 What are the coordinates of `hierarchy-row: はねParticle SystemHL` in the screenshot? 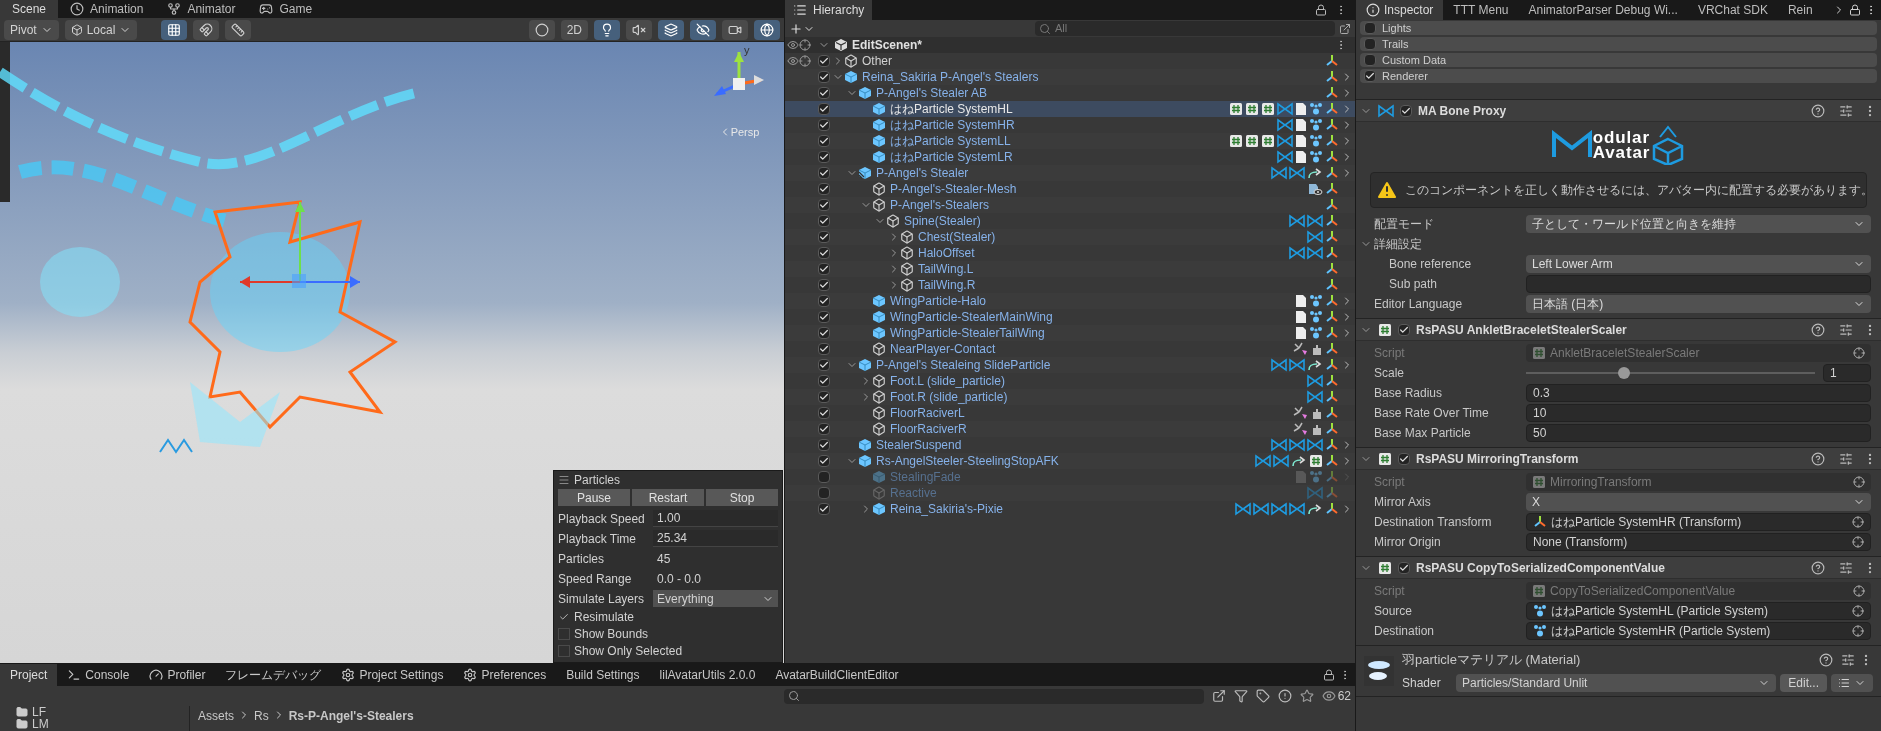 It's located at (1070, 109).